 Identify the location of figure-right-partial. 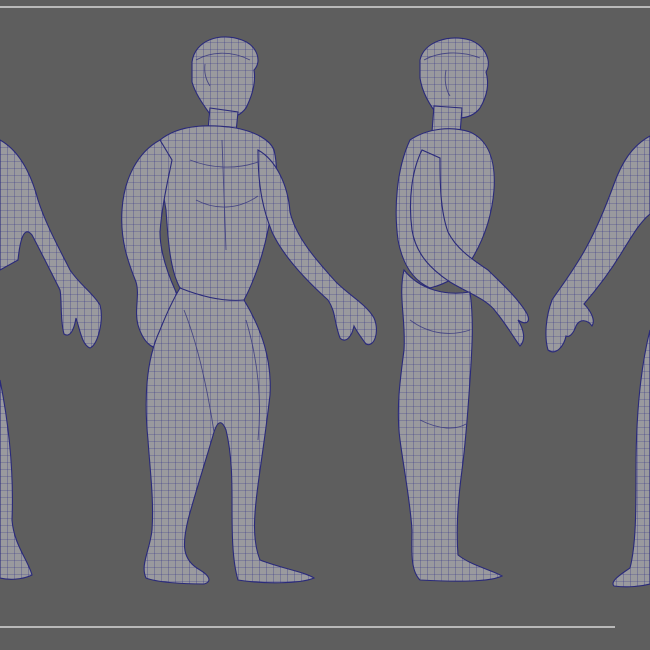
(597, 361).